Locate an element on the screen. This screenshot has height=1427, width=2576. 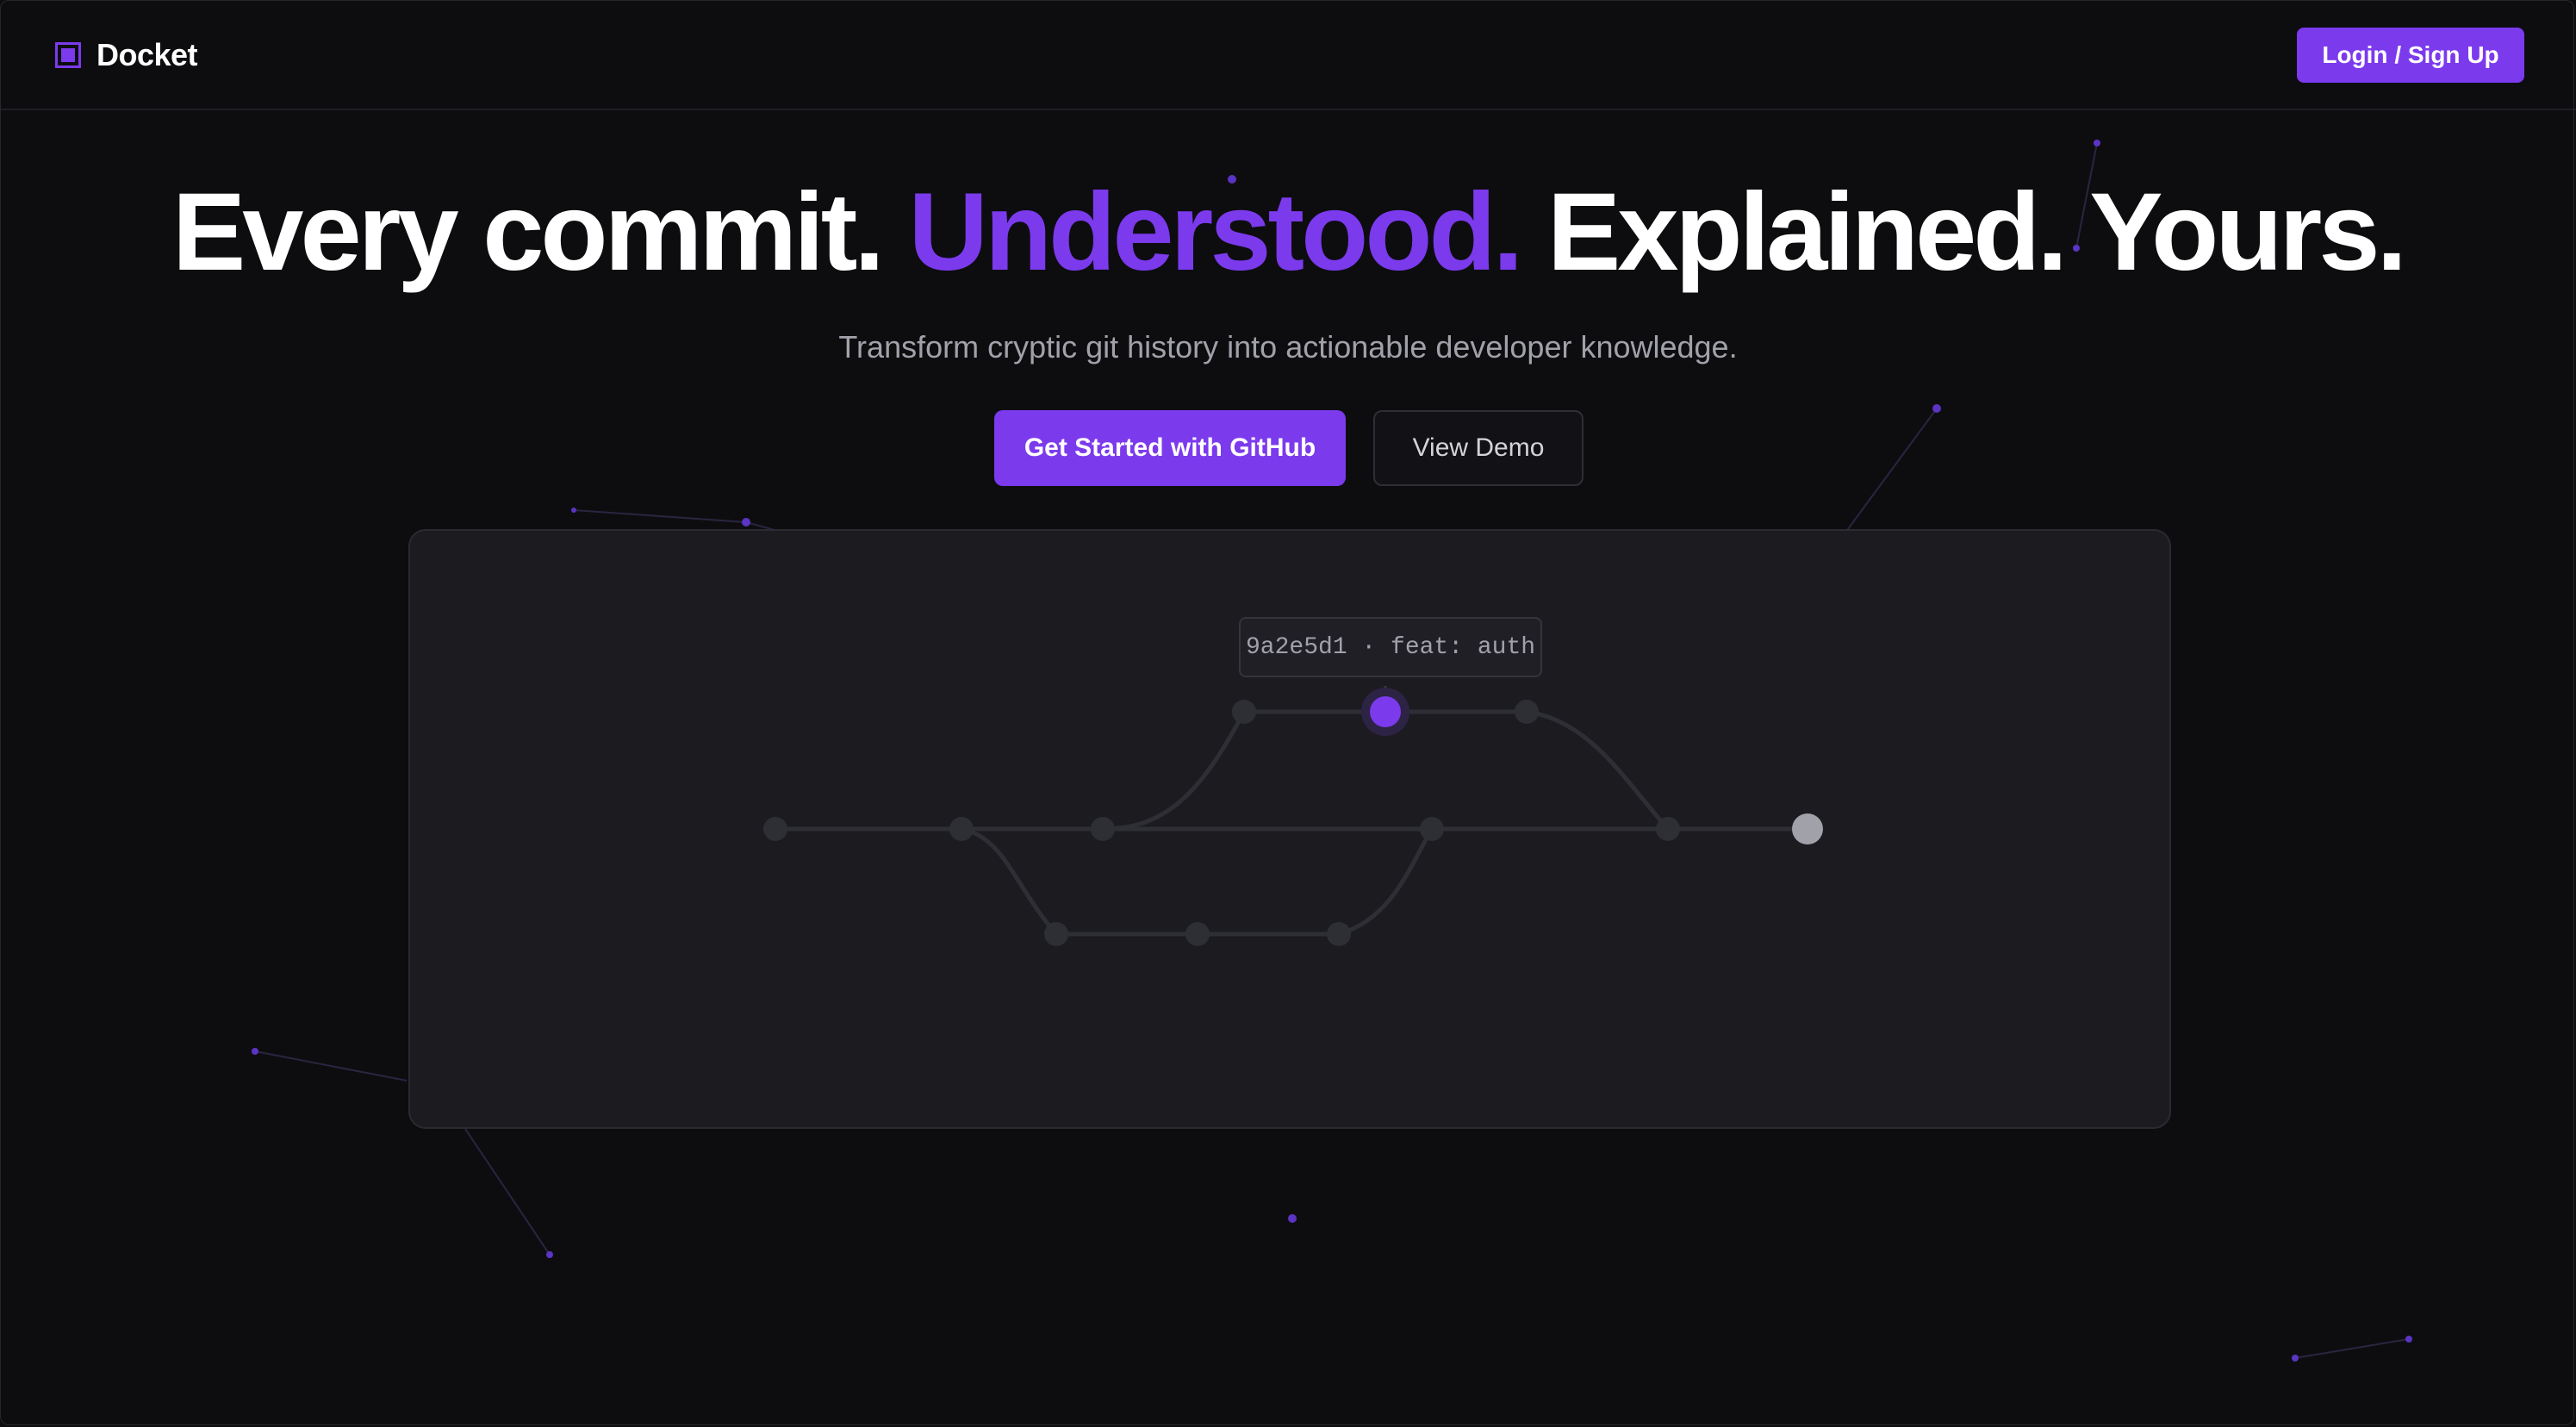
top-navbar: Docket Login / Sign Up is located at coordinates (1288, 55).